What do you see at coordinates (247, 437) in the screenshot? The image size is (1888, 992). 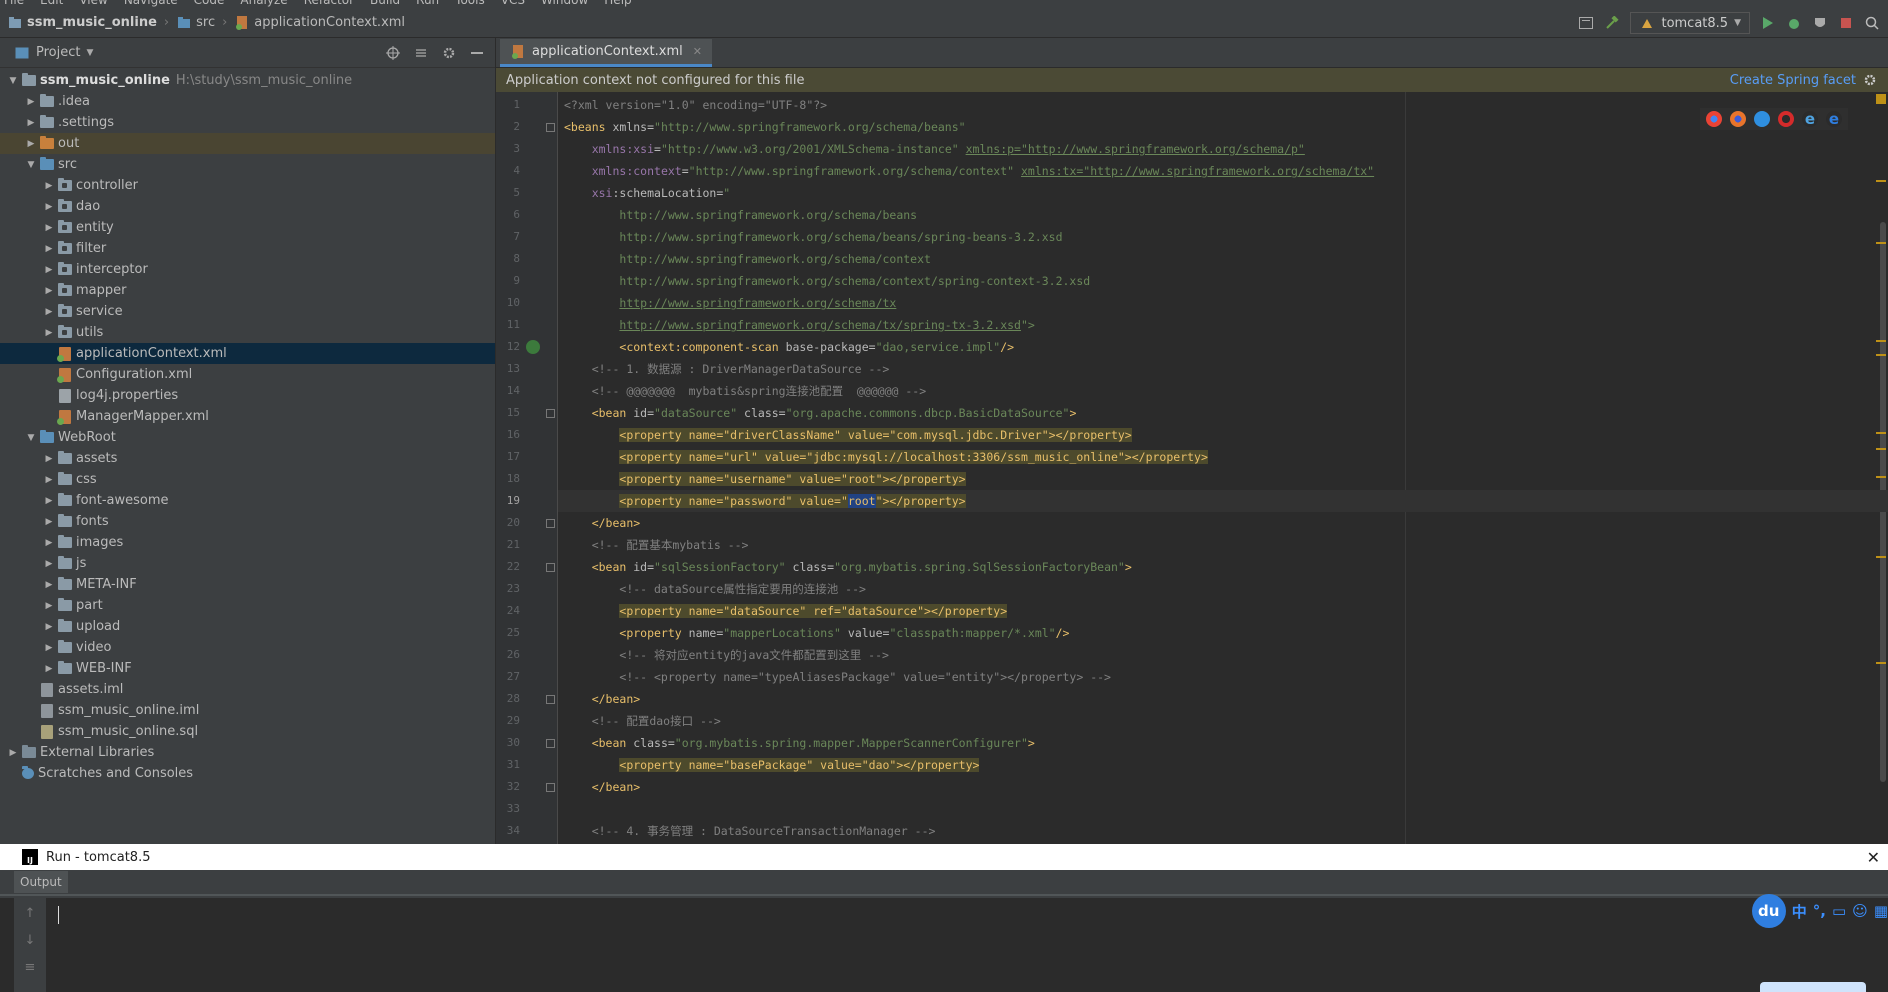 I see `tree-item-webroot: ▼ WebRoot` at bounding box center [247, 437].